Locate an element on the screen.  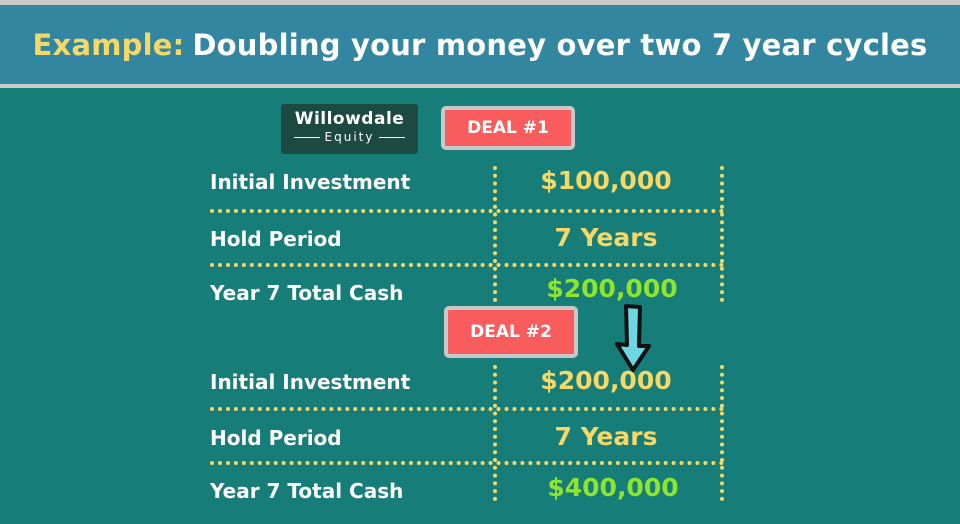
logo-rule-left is located at coordinates (306, 137).